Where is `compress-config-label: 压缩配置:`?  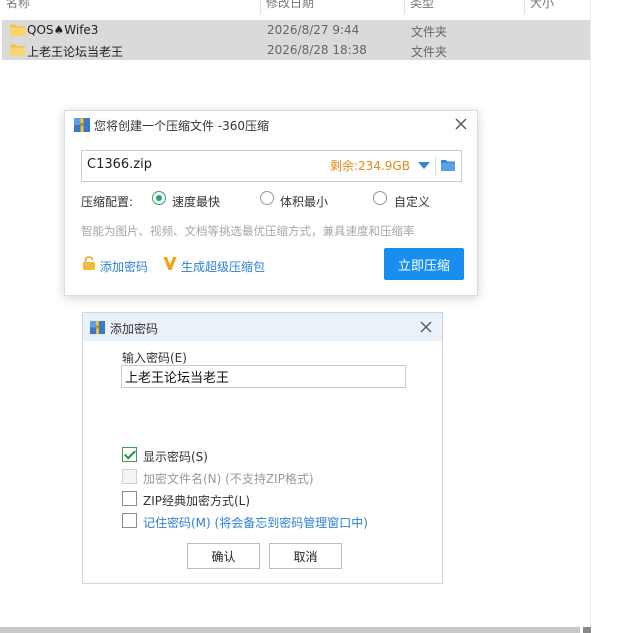 compress-config-label: 压缩配置: is located at coordinates (107, 202).